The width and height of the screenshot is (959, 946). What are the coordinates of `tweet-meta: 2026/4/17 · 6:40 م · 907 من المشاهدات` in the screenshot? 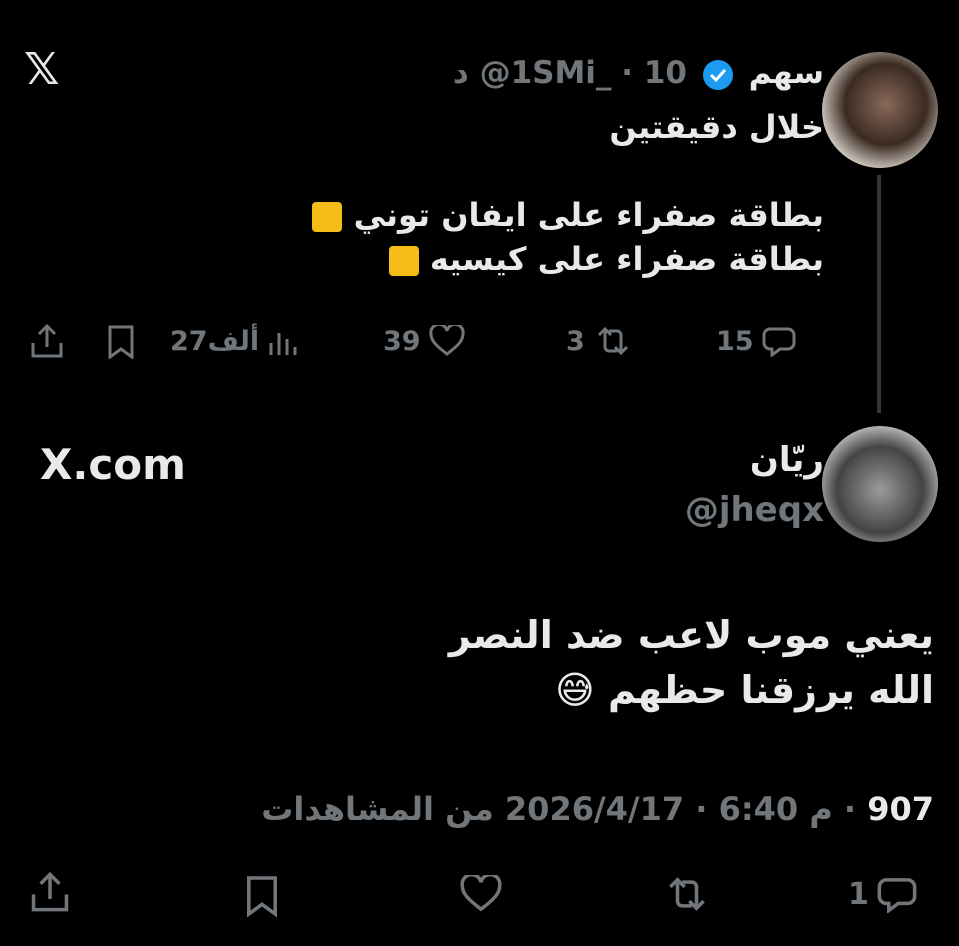 It's located at (597, 809).